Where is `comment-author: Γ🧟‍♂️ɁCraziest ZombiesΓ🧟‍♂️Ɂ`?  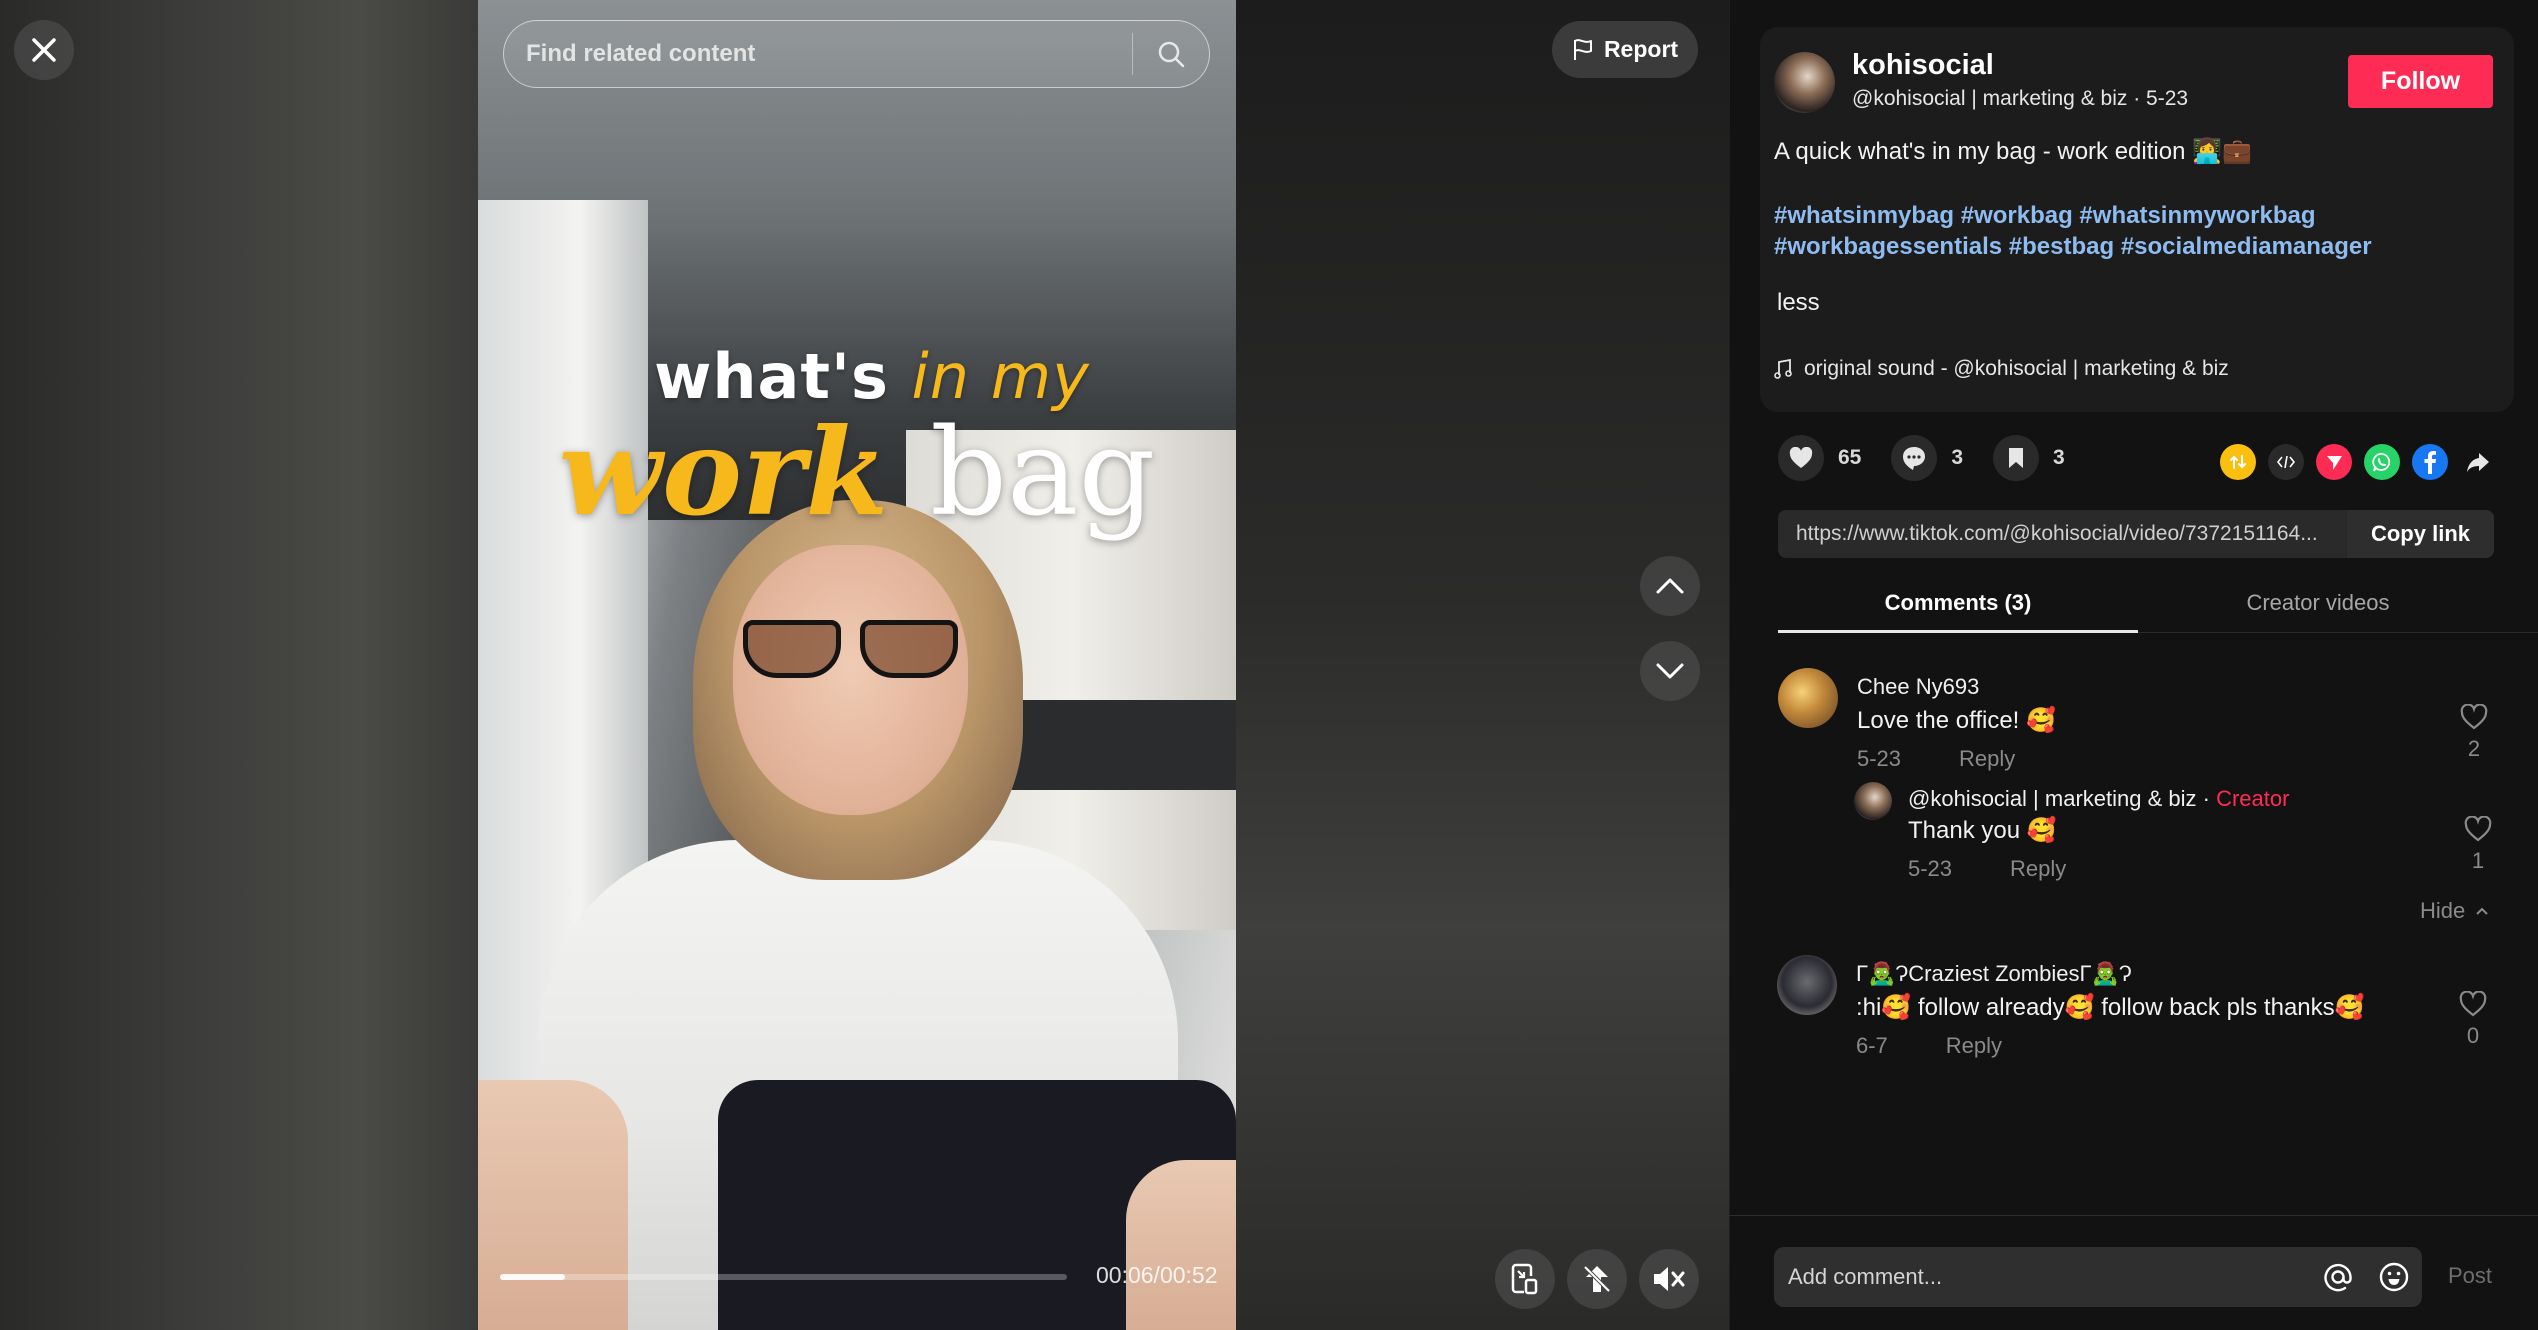 comment-author: Γ🧟‍♂️ɁCraziest ZombiesΓ🧟‍♂️Ɂ is located at coordinates (1994, 974).